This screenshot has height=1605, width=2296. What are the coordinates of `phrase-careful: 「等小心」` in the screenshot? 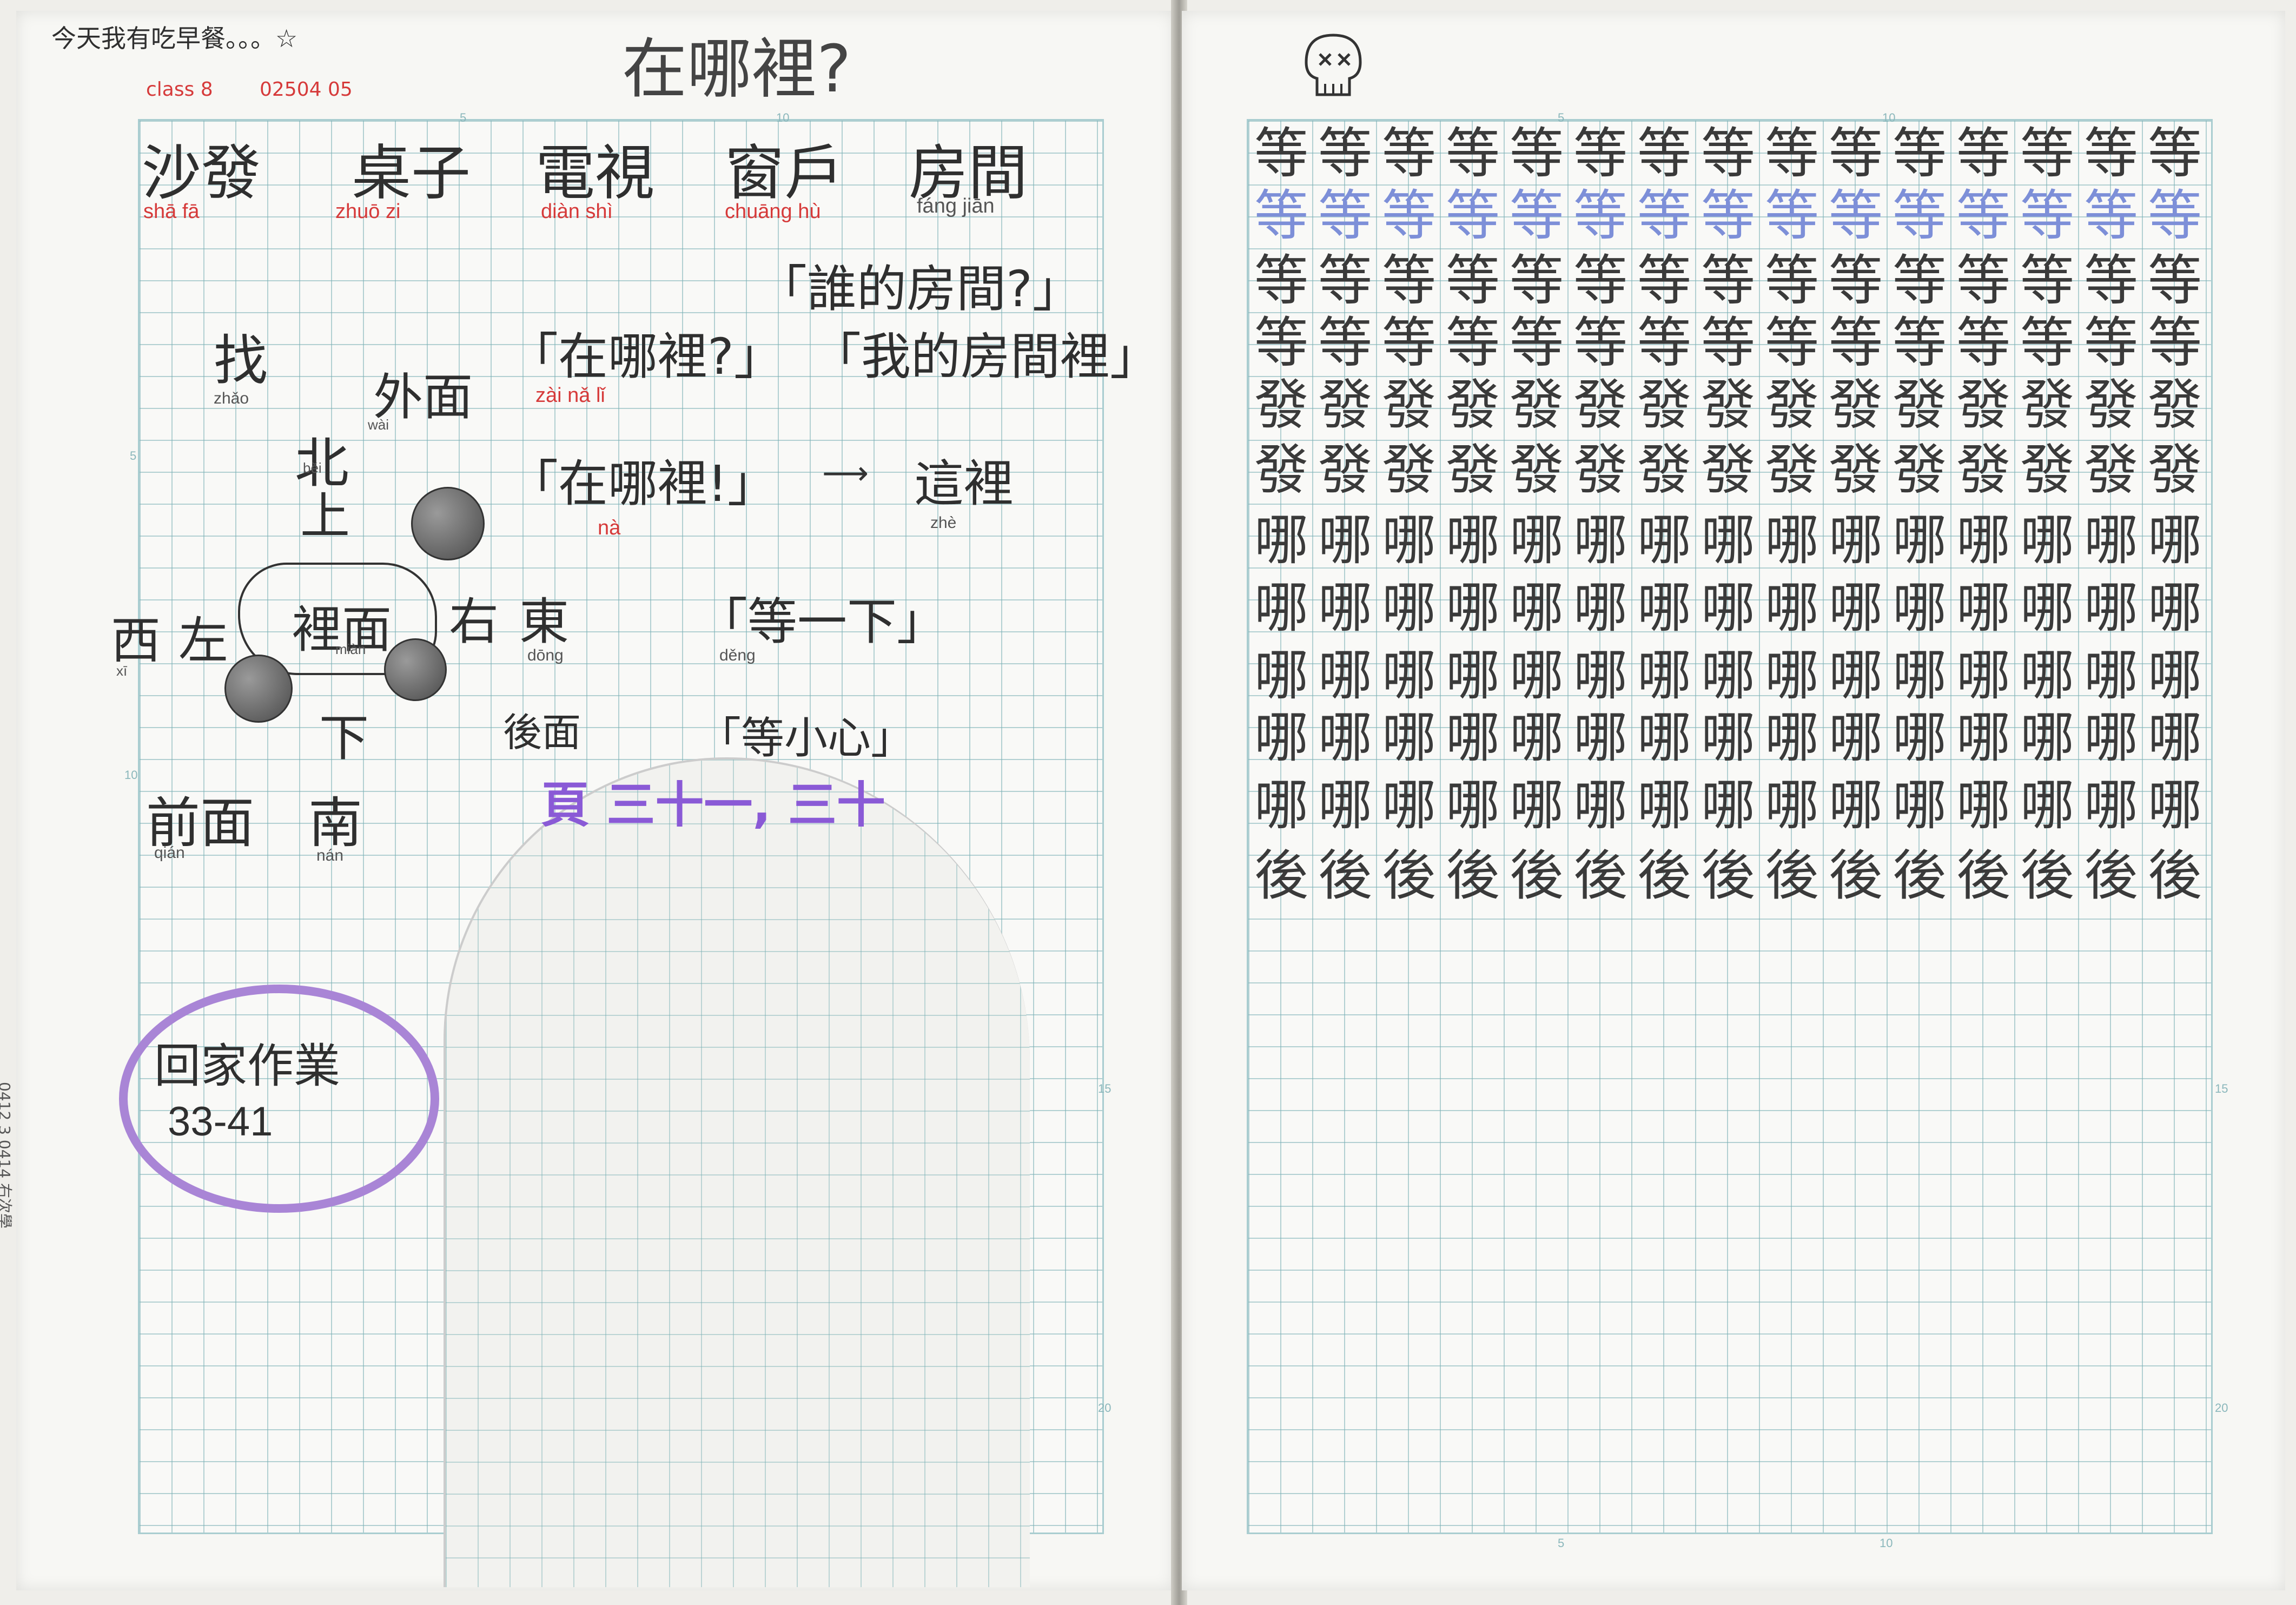 It's located at (806, 738).